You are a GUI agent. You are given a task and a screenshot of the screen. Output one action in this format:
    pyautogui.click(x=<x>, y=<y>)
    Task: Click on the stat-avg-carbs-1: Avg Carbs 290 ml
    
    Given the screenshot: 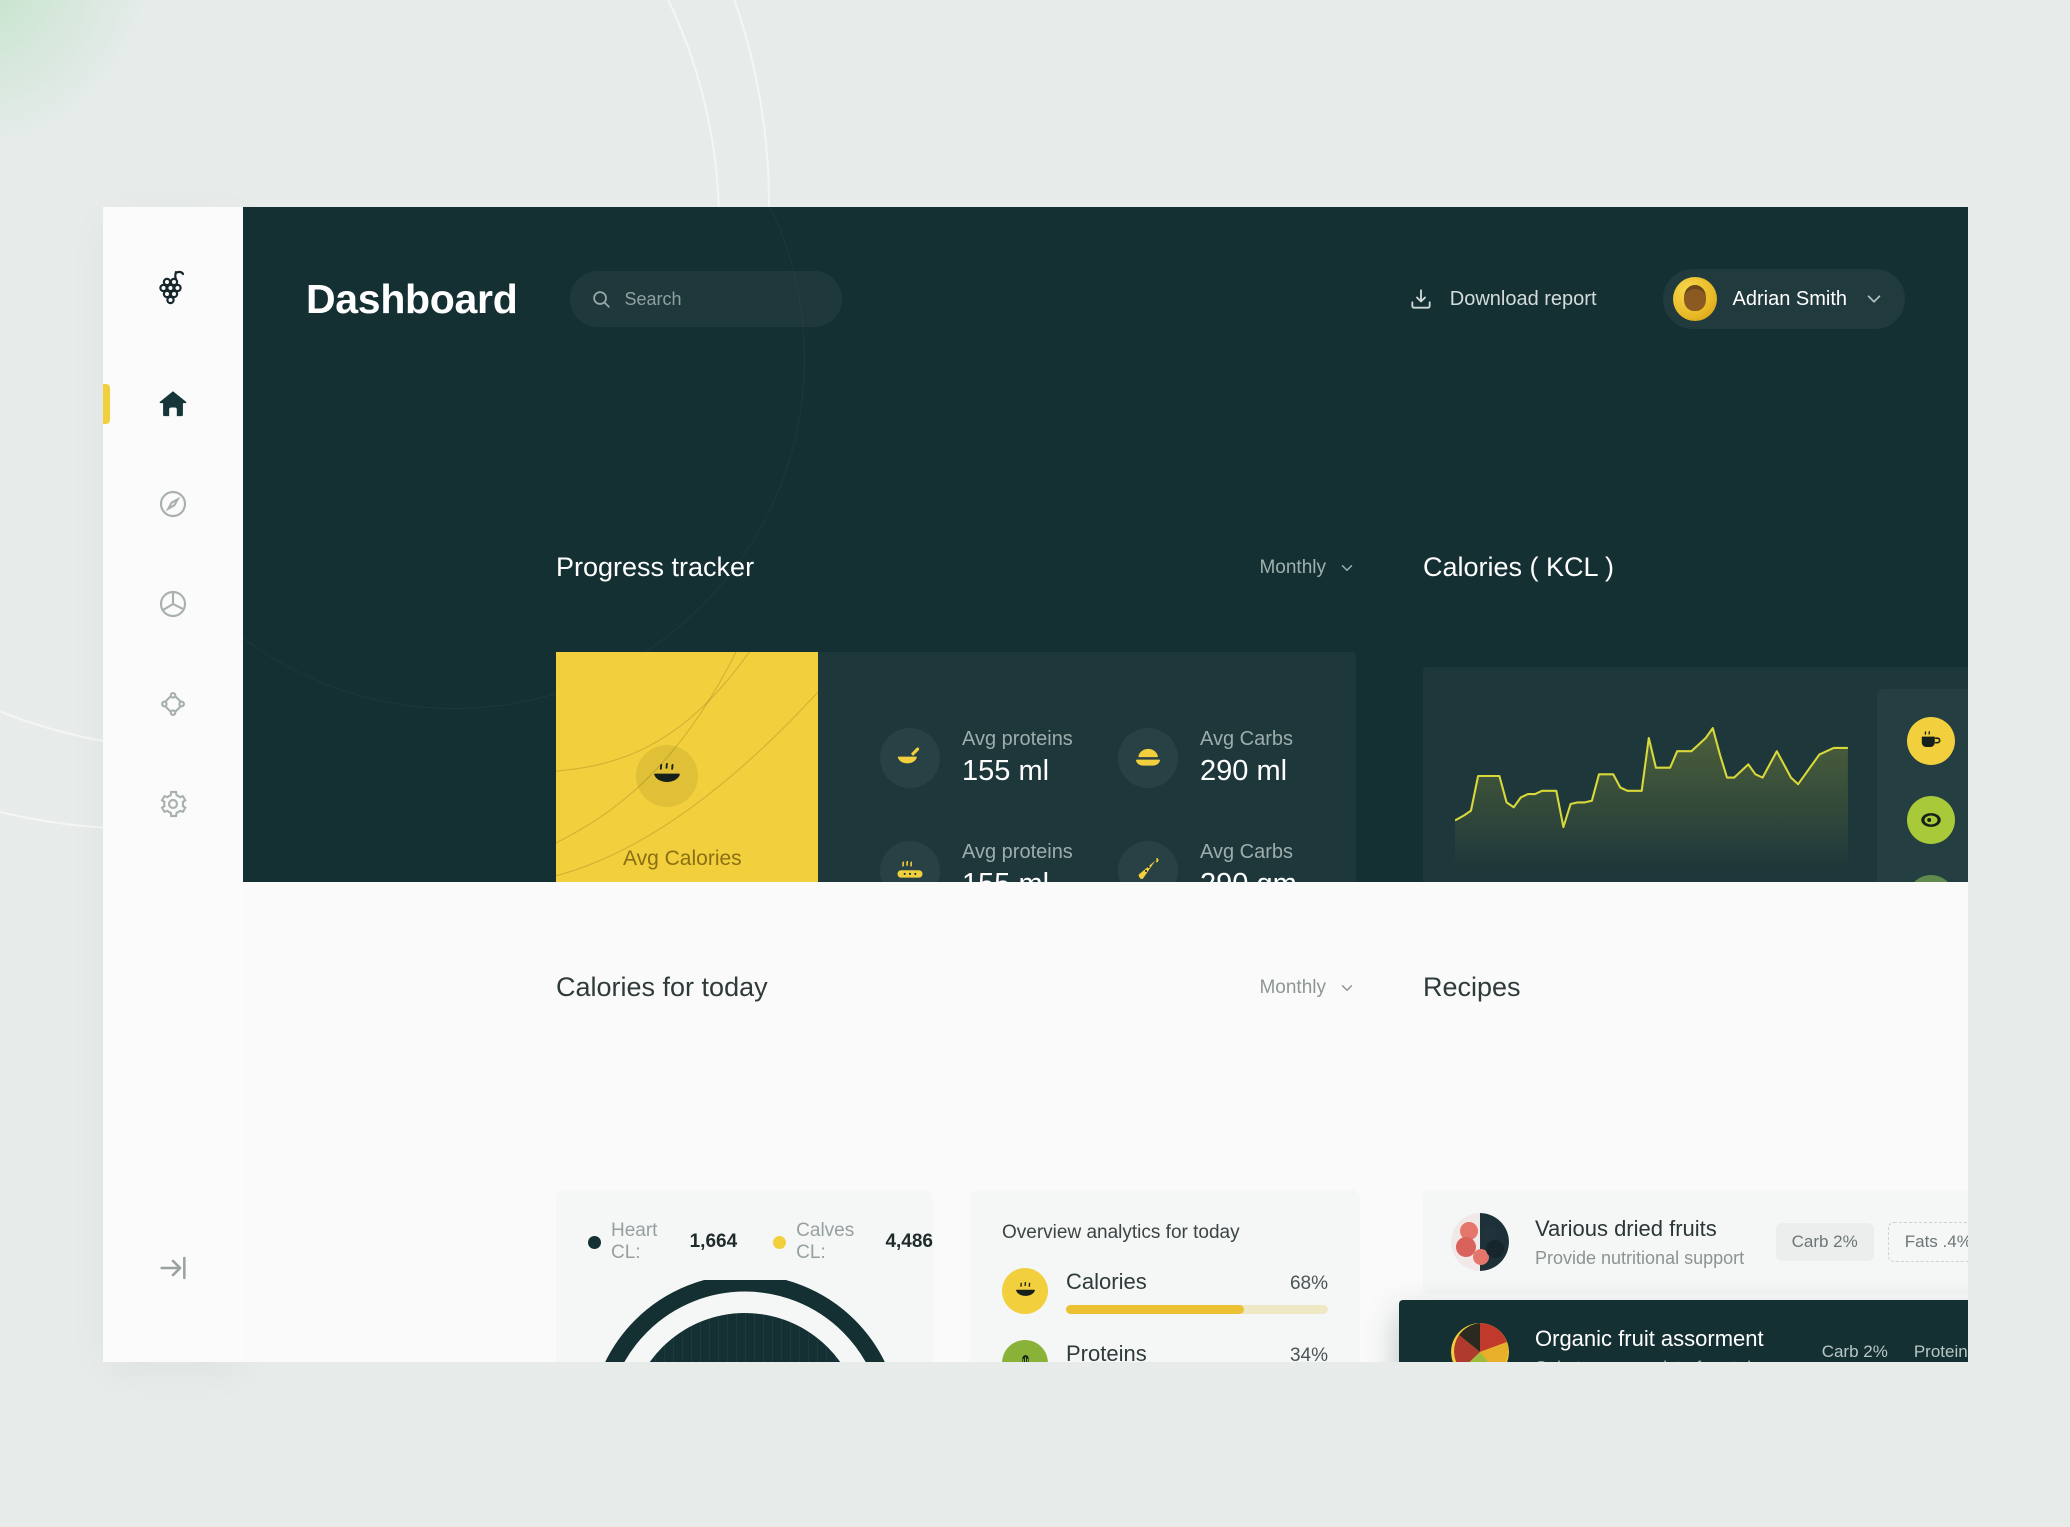 What is the action you would take?
    pyautogui.click(x=1237, y=758)
    